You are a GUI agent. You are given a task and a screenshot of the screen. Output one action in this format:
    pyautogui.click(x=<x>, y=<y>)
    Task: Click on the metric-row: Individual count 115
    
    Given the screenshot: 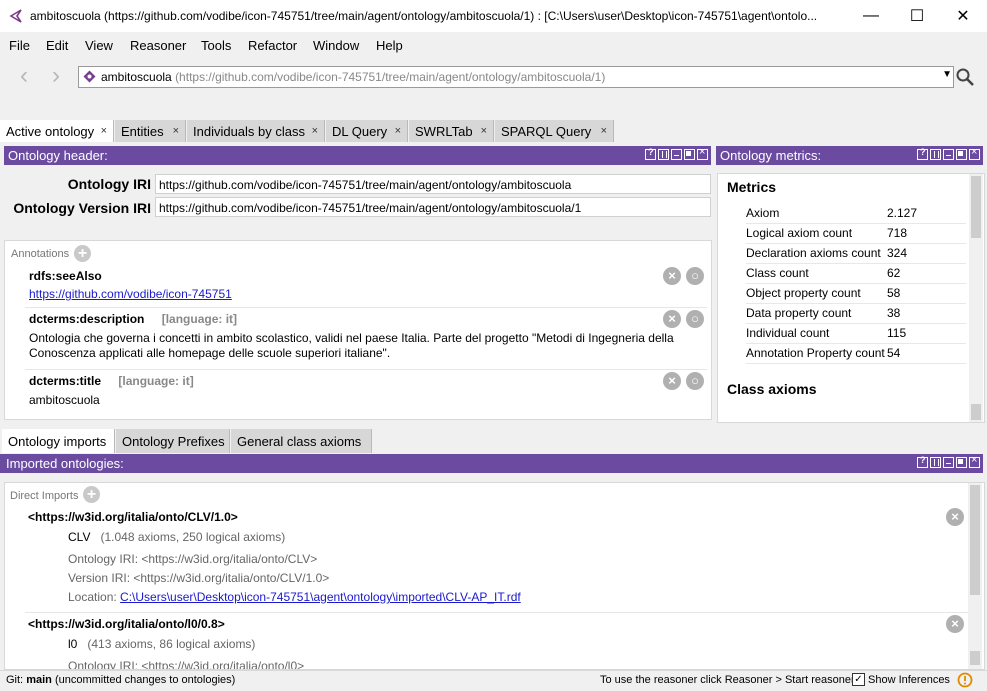 What is the action you would take?
    pyautogui.click(x=856, y=333)
    